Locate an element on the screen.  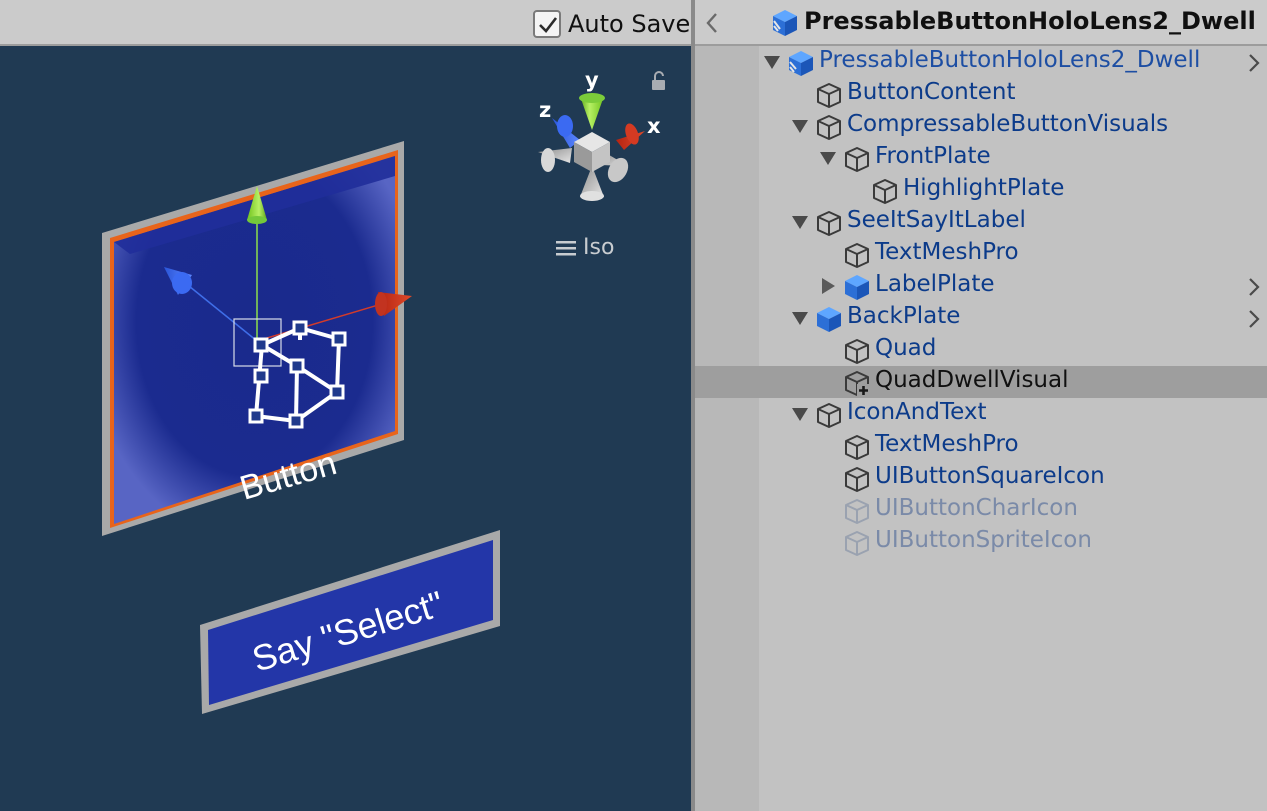
hamburger-menu-icon is located at coordinates (567, 249).